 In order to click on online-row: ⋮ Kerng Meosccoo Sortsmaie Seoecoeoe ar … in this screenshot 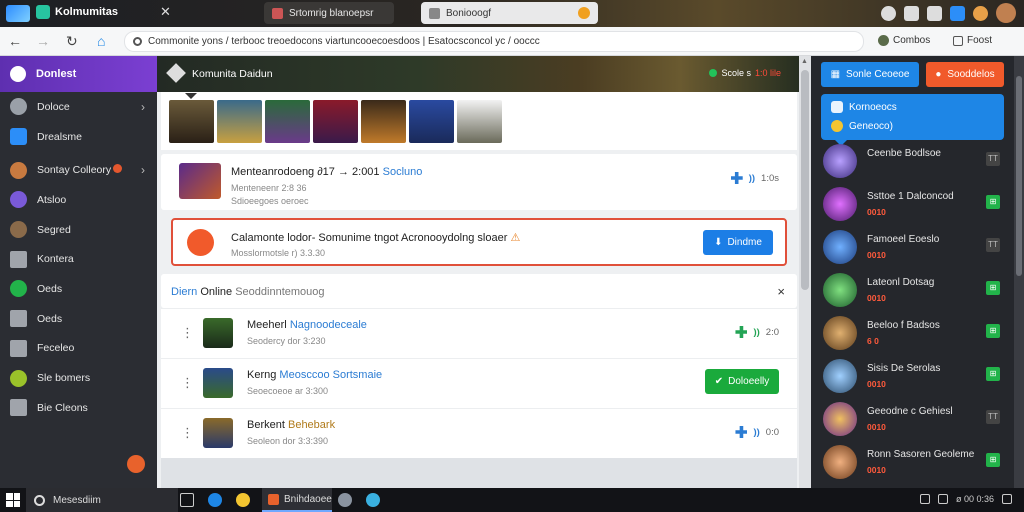, I will do `click(479, 383)`.